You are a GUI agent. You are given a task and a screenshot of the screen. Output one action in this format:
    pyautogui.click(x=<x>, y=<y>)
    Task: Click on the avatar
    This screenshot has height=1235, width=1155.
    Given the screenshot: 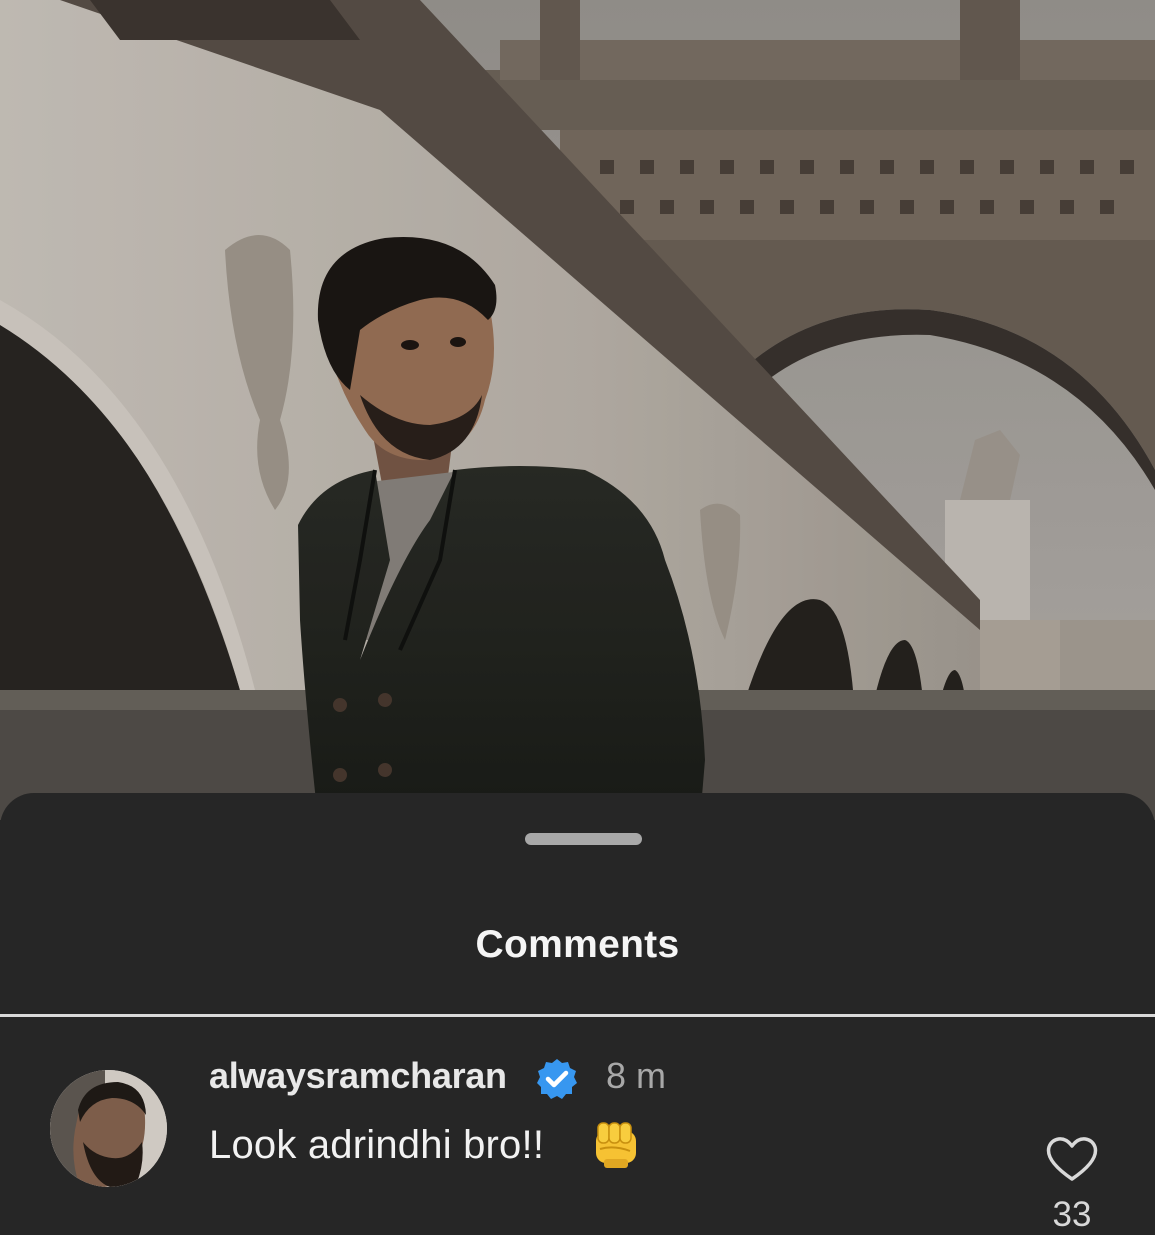 What is the action you would take?
    pyautogui.click(x=108, y=1128)
    